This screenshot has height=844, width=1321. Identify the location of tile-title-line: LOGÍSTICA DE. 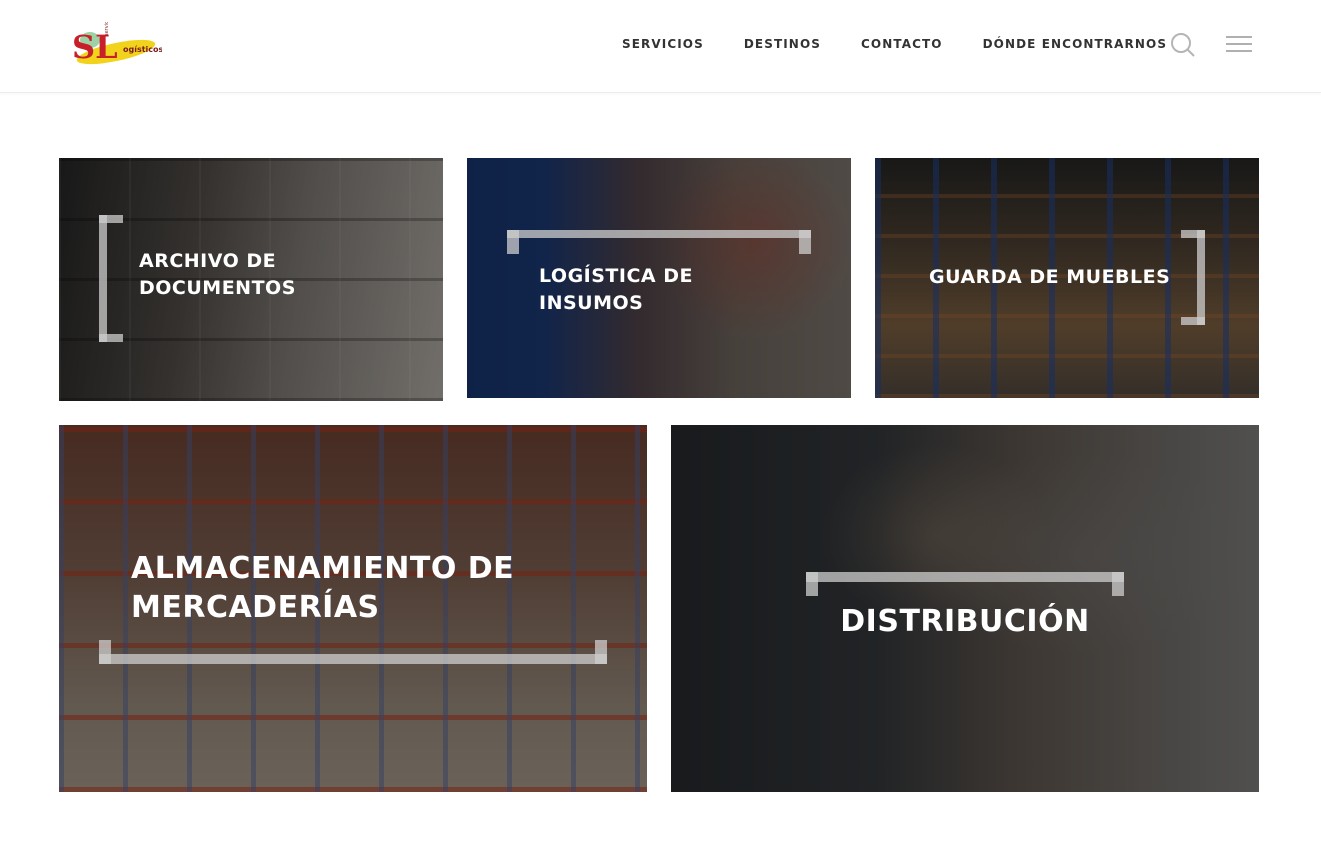
(616, 276).